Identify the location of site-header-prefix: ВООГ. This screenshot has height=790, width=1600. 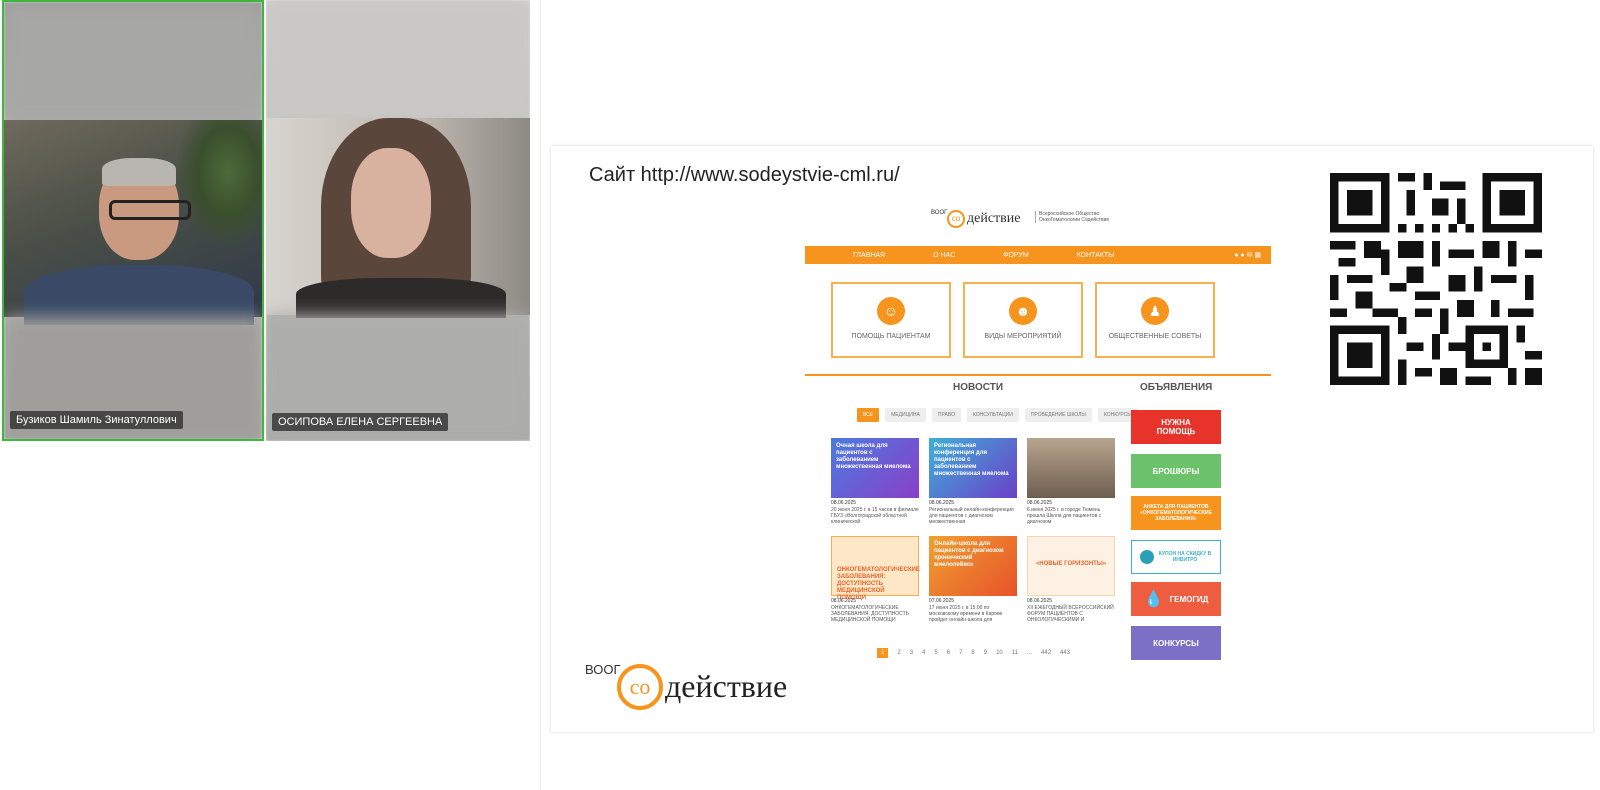
(939, 213).